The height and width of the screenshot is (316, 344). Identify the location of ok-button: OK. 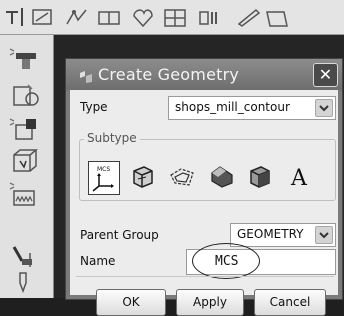
(131, 302).